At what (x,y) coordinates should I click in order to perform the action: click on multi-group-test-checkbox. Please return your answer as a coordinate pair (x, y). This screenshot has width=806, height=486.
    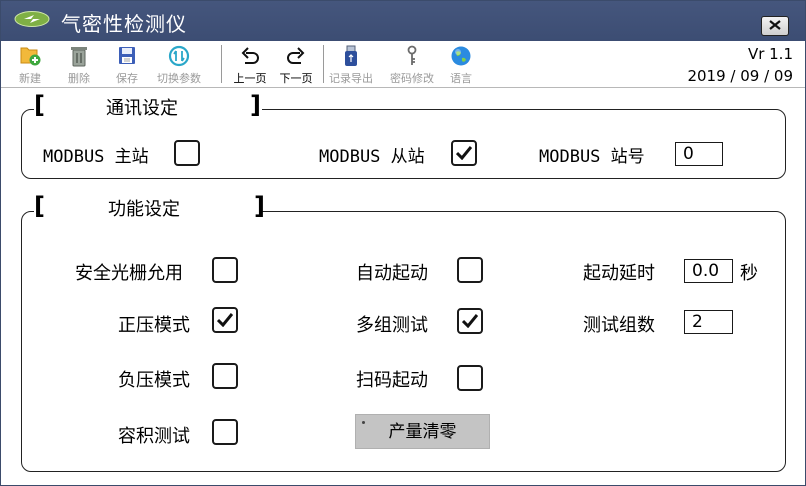
    Looking at the image, I should click on (470, 321).